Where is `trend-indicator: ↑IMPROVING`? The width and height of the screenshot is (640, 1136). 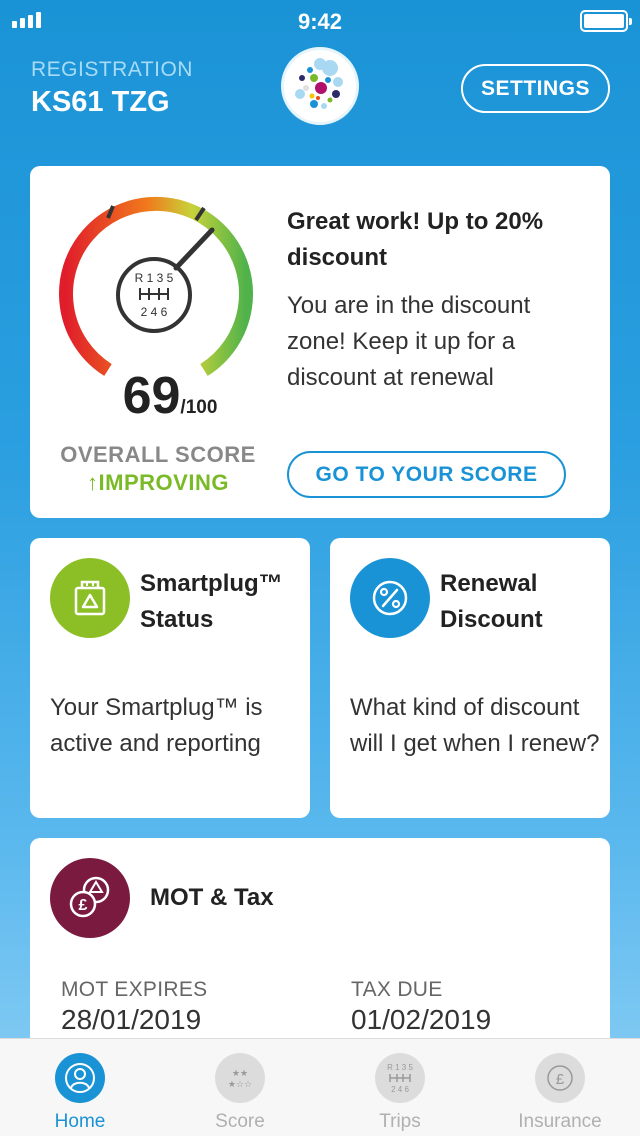 trend-indicator: ↑IMPROVING is located at coordinates (158, 483).